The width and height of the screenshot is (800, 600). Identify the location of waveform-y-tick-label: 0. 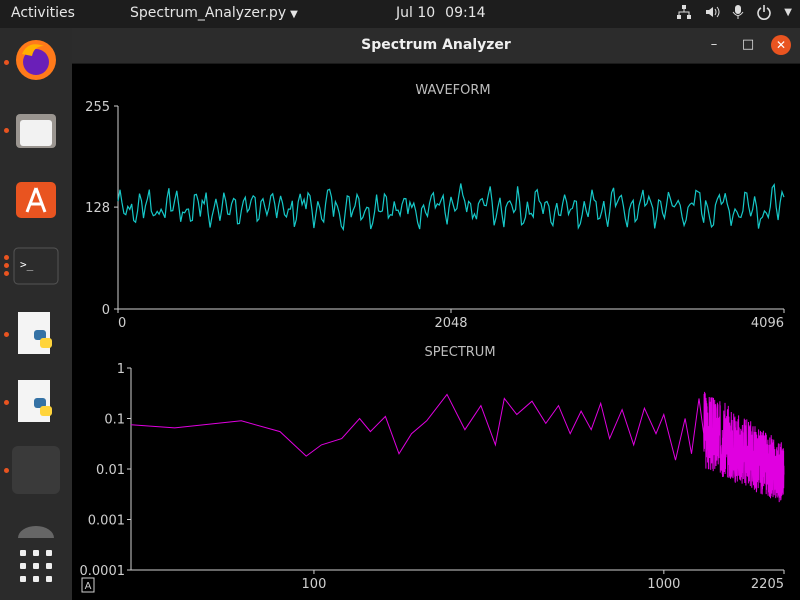
(106, 310).